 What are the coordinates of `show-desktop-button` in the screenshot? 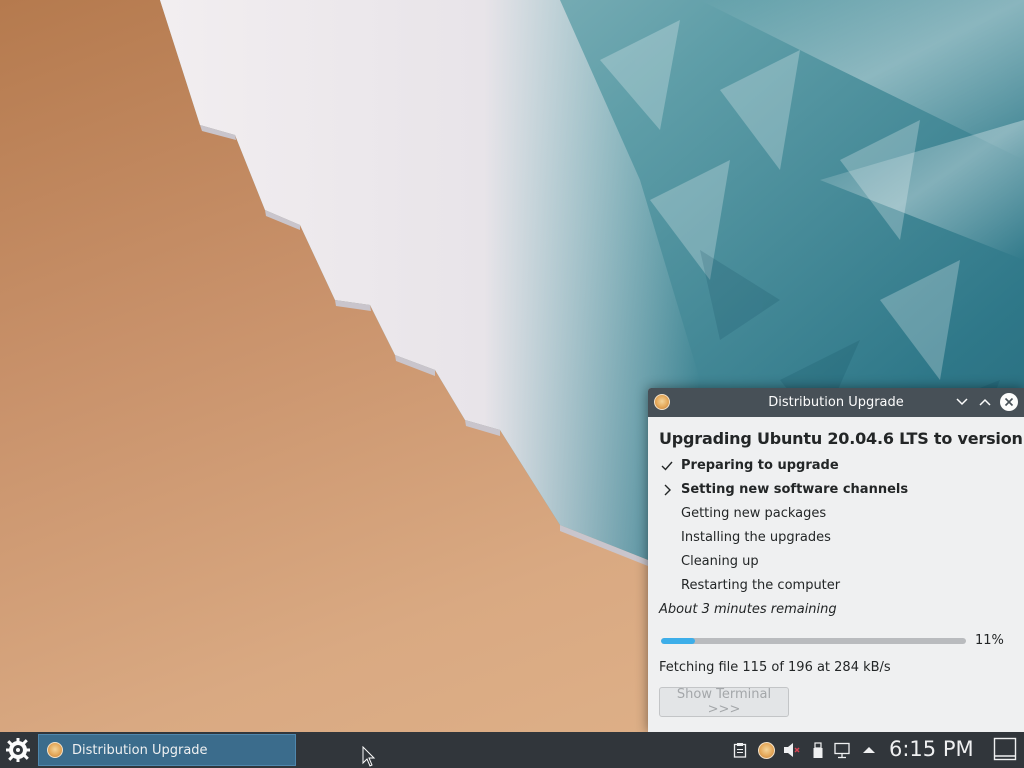 It's located at (1005, 749).